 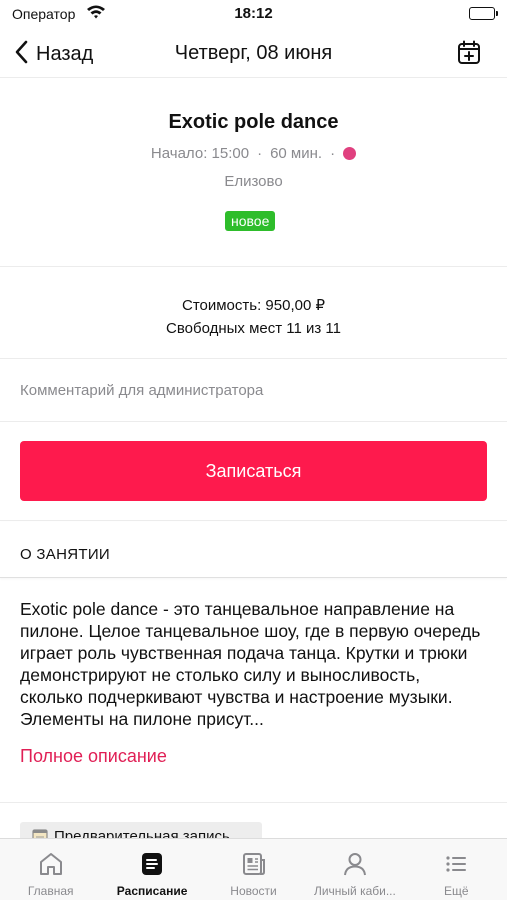 What do you see at coordinates (254, 866) in the screenshot?
I see `news-icon` at bounding box center [254, 866].